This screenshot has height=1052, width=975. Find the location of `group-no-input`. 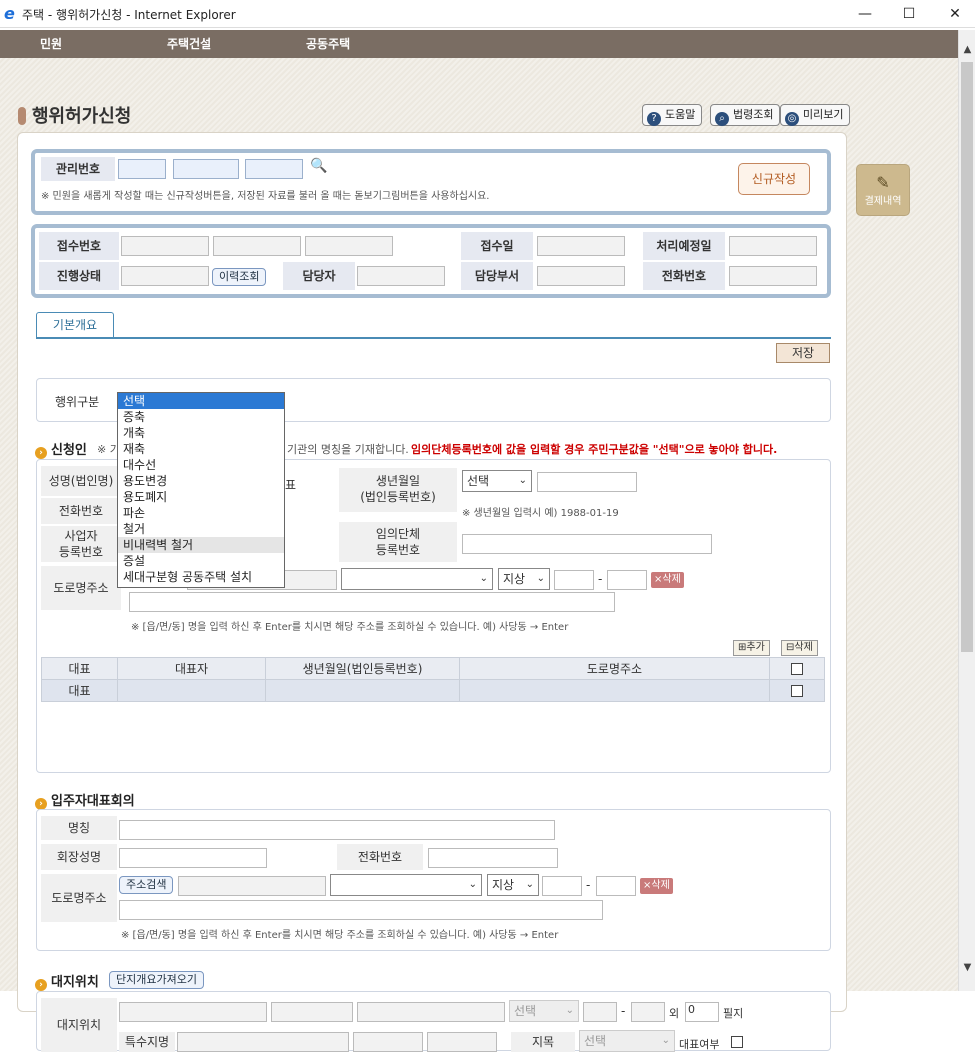

group-no-input is located at coordinates (587, 544).